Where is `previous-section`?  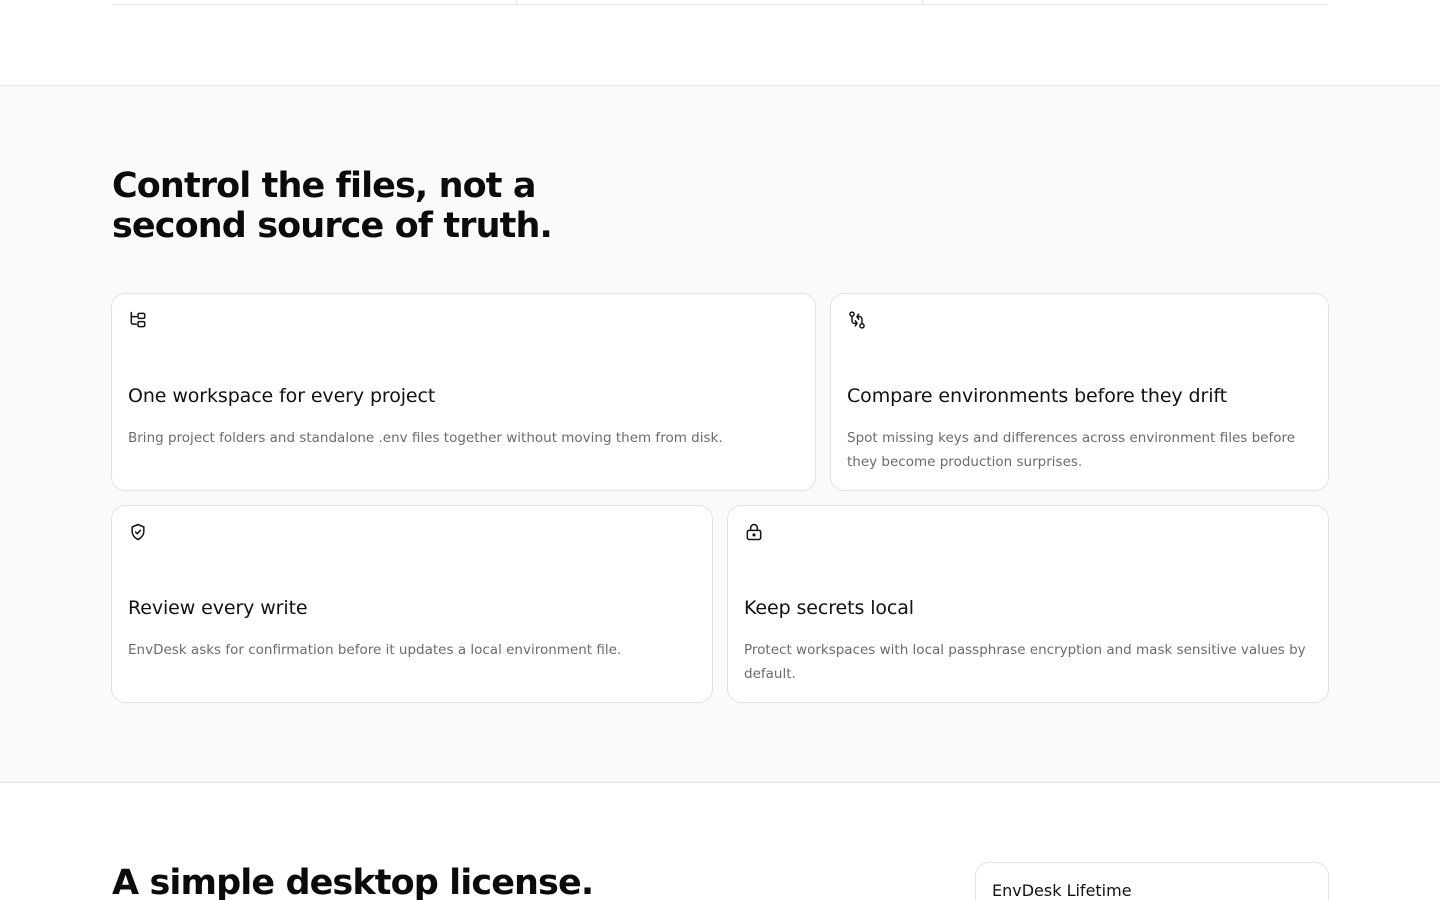 previous-section is located at coordinates (720, 43).